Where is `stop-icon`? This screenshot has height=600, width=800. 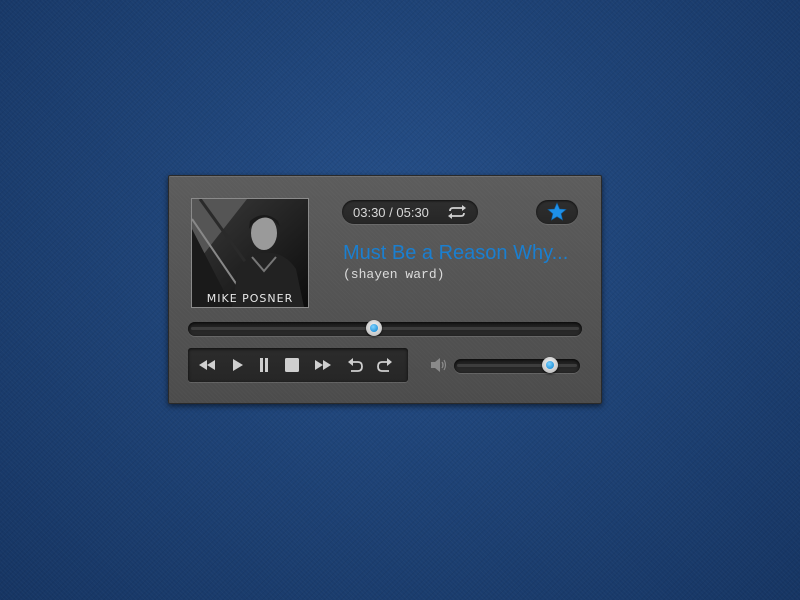 stop-icon is located at coordinates (292, 365).